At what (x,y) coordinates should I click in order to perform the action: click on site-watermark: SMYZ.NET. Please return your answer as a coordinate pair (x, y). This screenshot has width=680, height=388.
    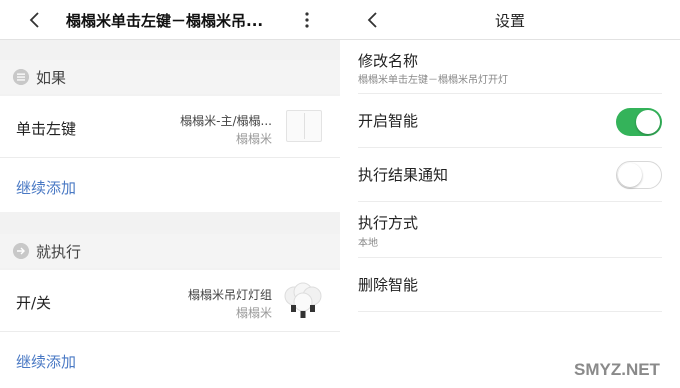
    Looking at the image, I should click on (618, 370).